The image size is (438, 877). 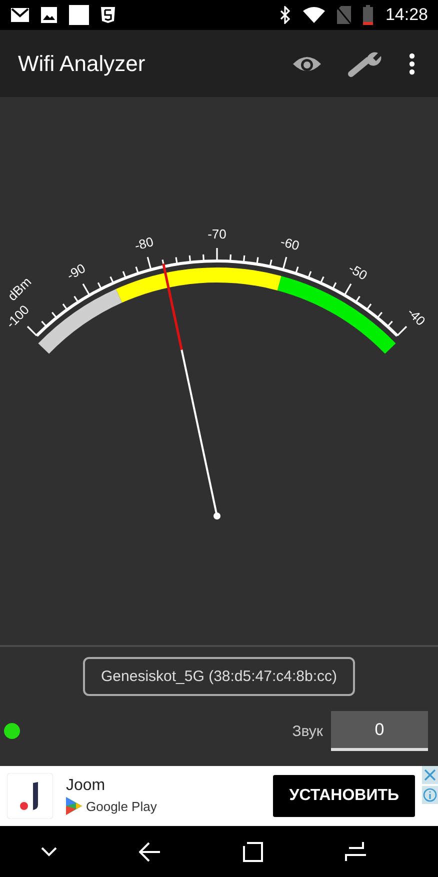 What do you see at coordinates (253, 852) in the screenshot?
I see `home-icon` at bounding box center [253, 852].